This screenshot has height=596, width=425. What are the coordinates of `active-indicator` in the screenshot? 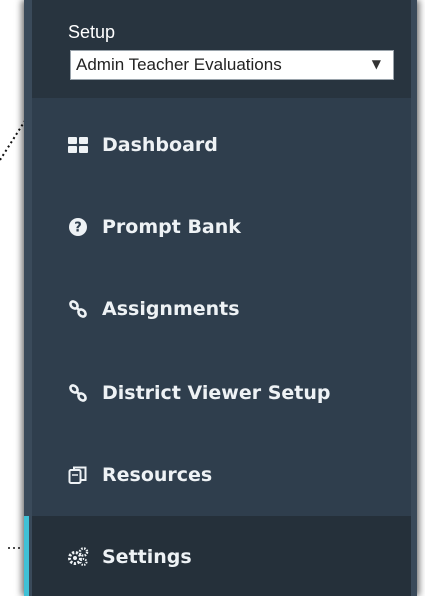 It's located at (26, 556).